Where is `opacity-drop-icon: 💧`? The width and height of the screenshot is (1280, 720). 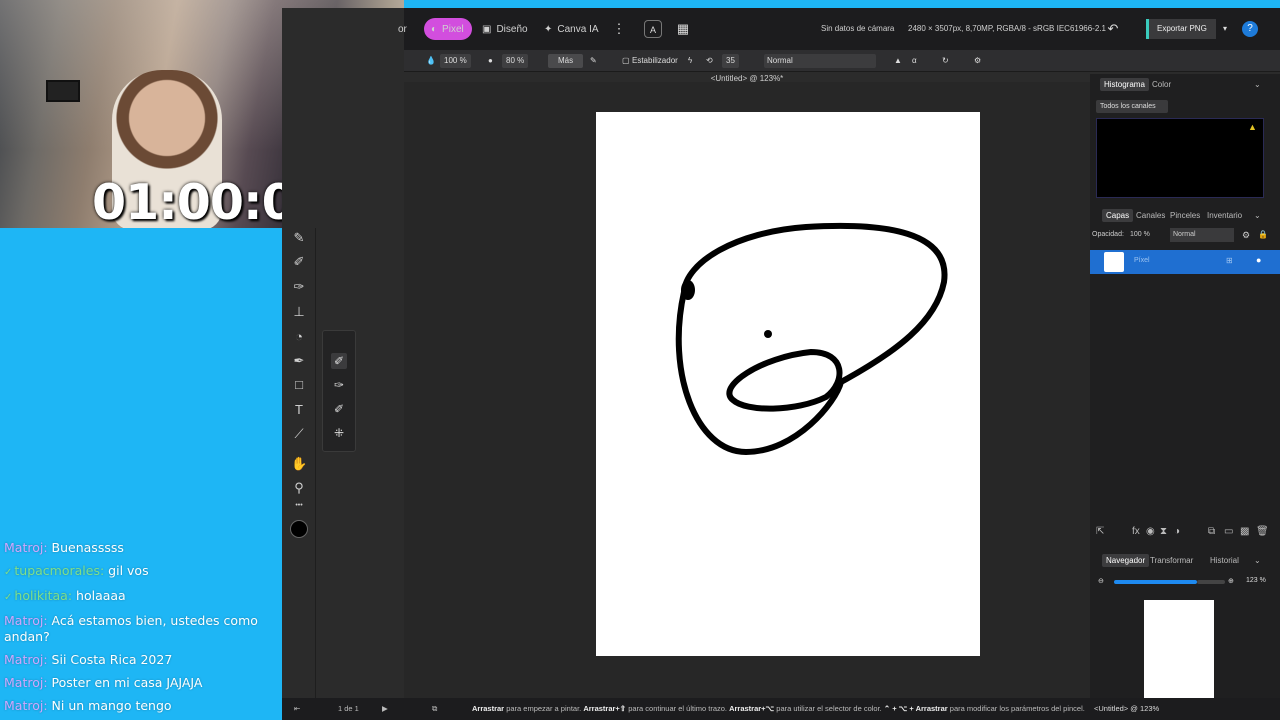 opacity-drop-icon: 💧 is located at coordinates (431, 60).